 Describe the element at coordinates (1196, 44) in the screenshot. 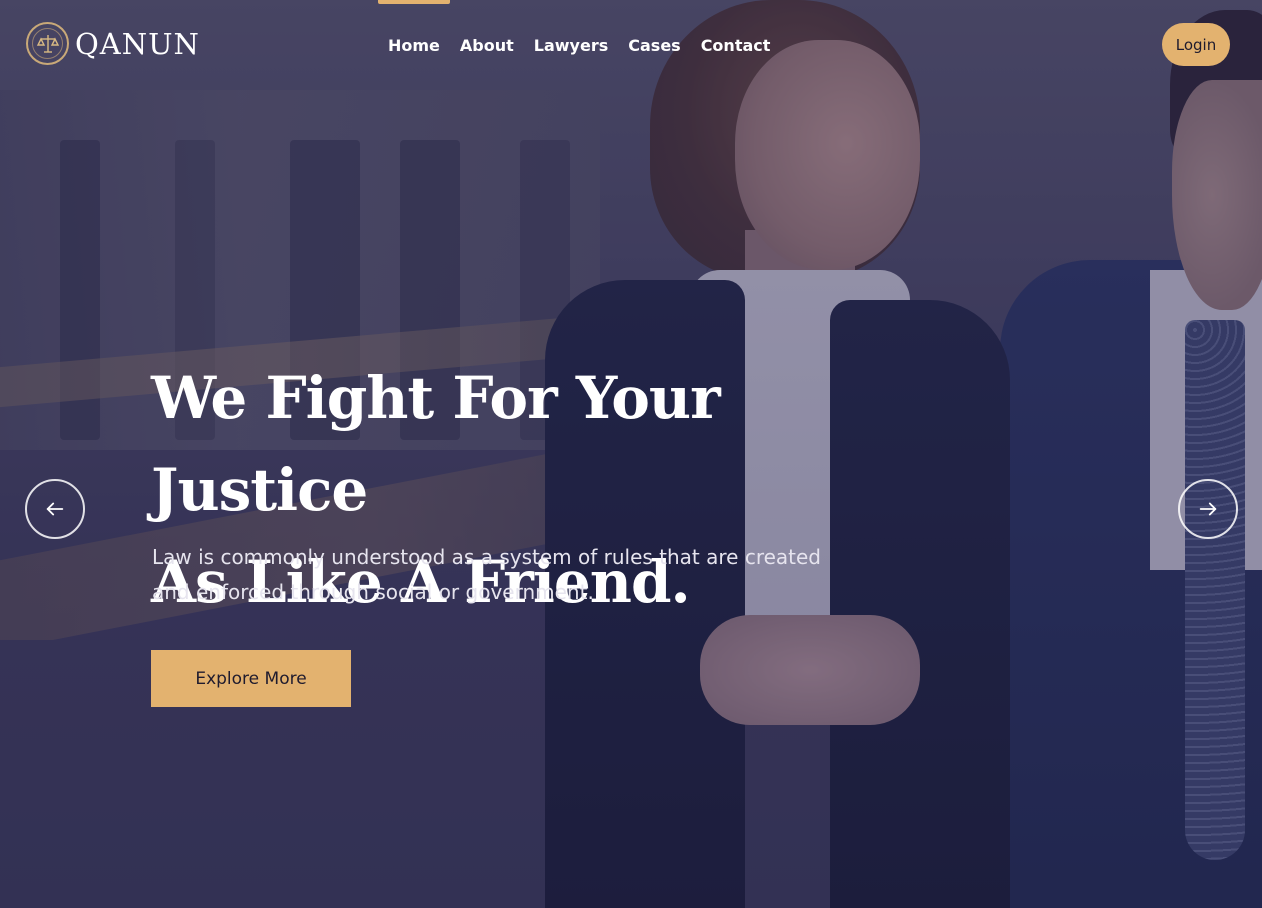

I see `login-button: Login` at that location.